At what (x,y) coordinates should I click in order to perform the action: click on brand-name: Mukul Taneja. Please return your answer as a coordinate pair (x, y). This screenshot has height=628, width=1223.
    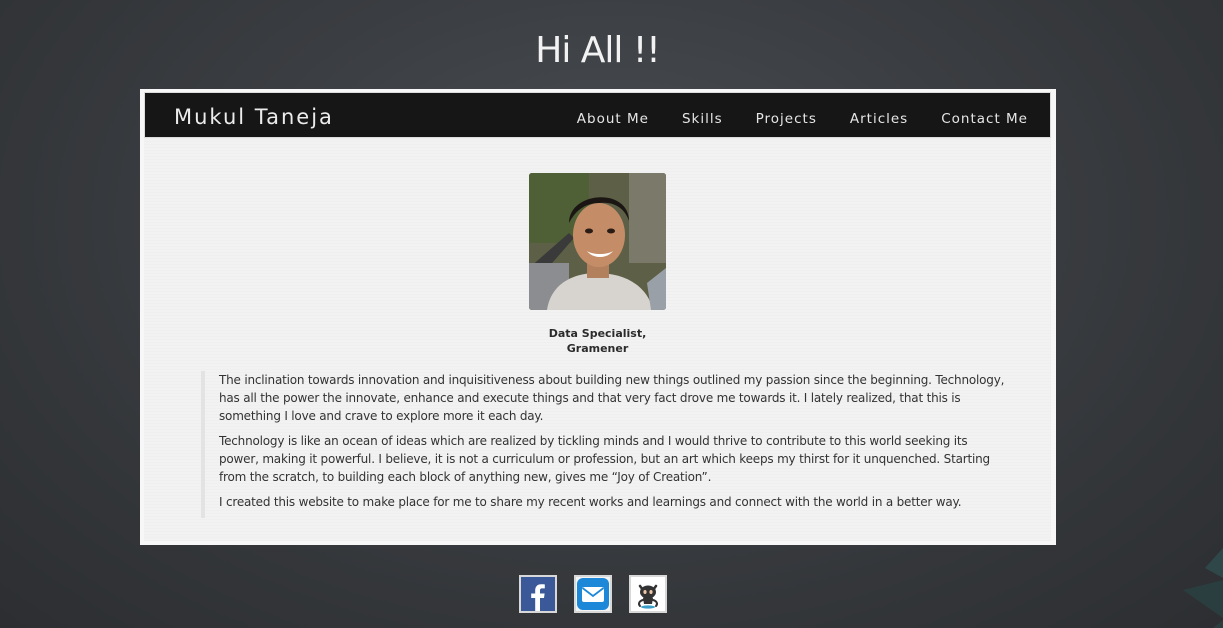
    Looking at the image, I should click on (254, 117).